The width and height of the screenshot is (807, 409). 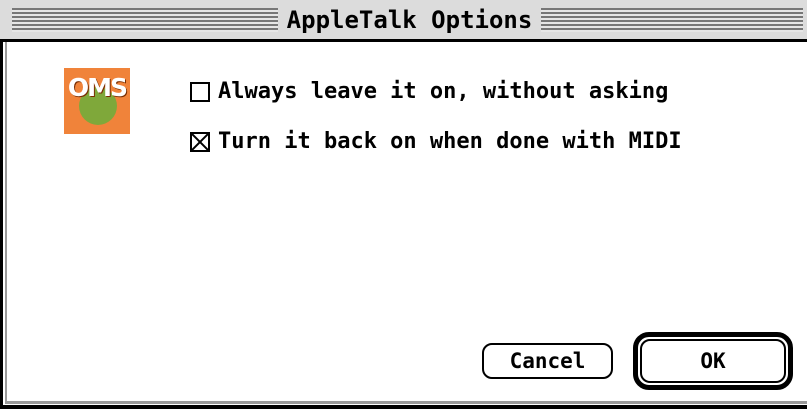 I want to click on ok-button: OK, so click(x=713, y=361).